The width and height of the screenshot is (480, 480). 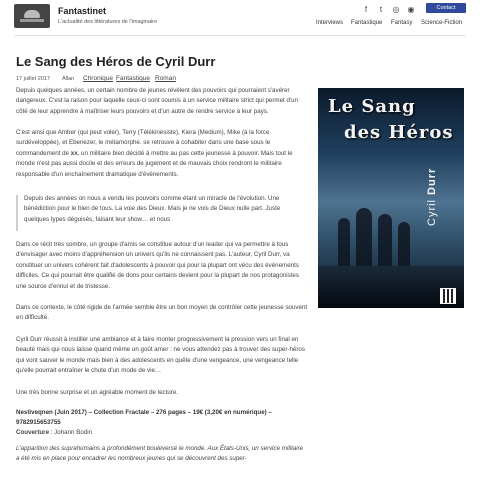 I want to click on post-date: 17 juillet 2017, so click(x=33, y=79).